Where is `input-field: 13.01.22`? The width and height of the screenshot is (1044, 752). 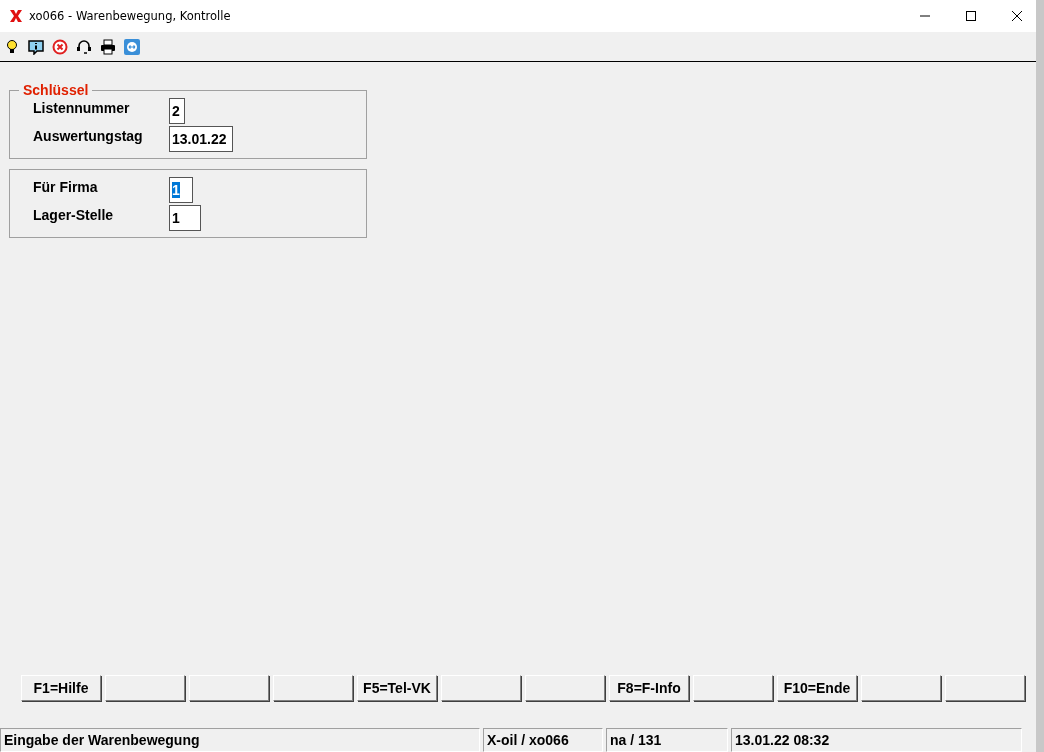 input-field: 13.01.22 is located at coordinates (201, 139).